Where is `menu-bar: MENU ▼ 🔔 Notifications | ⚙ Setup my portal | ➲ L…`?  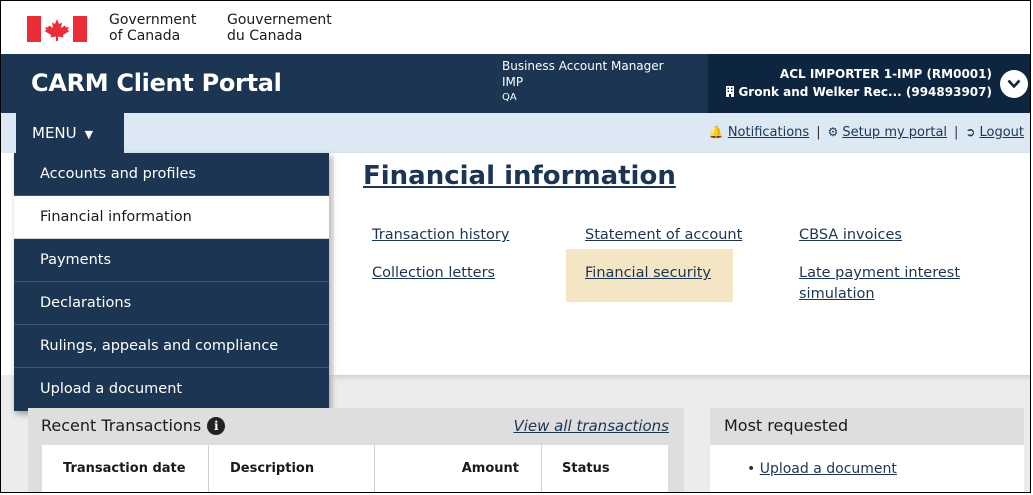
menu-bar: MENU ▼ 🔔 Notifications | ⚙ Setup my portal | ➲ L… is located at coordinates (515, 133).